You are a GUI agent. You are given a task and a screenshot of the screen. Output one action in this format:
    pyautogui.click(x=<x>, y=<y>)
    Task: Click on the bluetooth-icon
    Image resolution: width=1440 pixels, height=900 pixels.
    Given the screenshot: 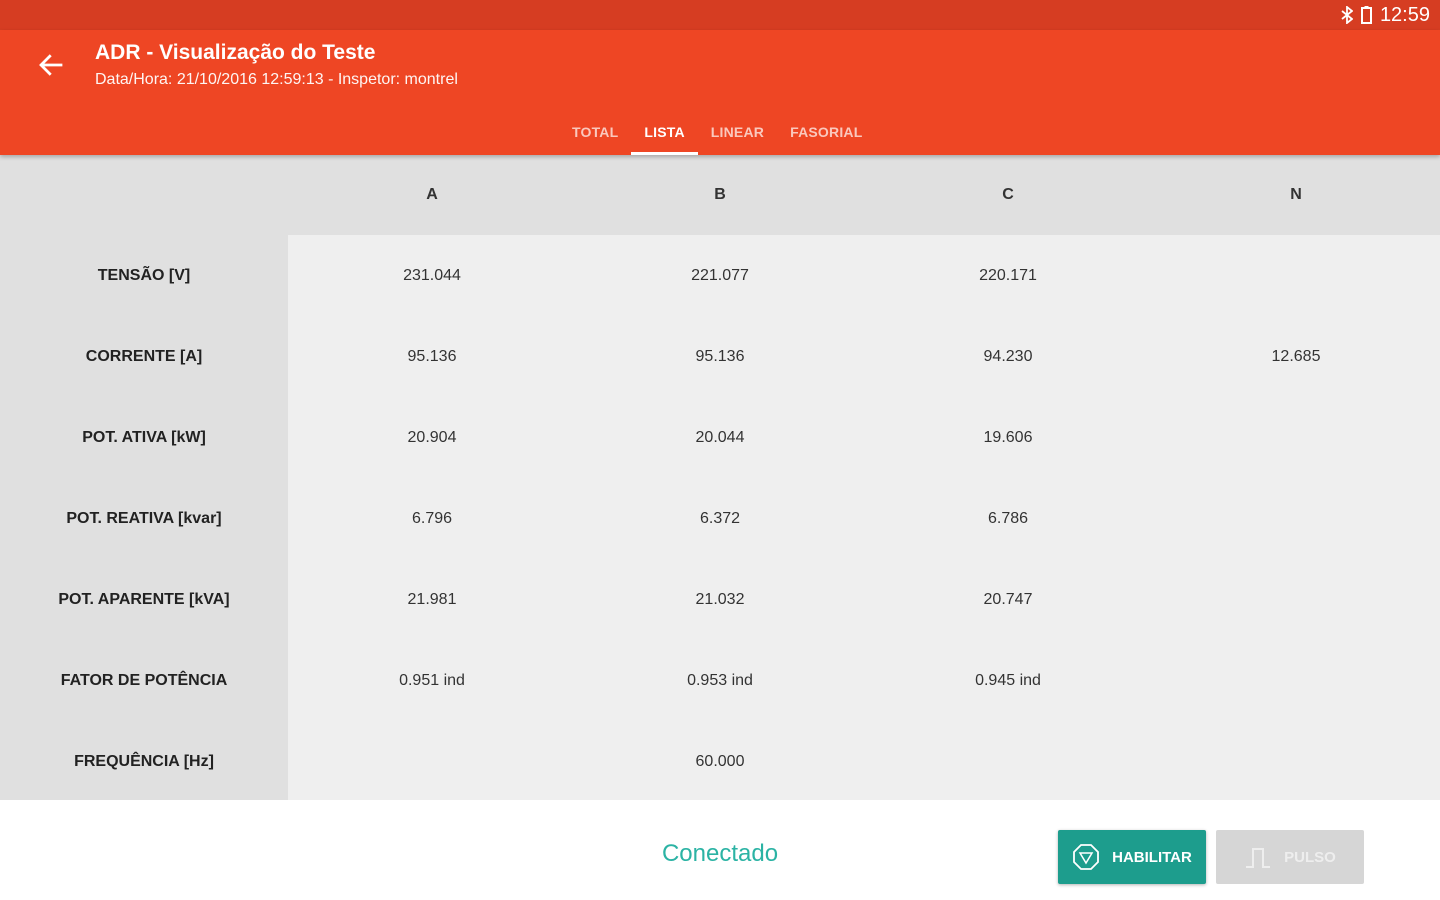 What is the action you would take?
    pyautogui.click(x=1347, y=15)
    